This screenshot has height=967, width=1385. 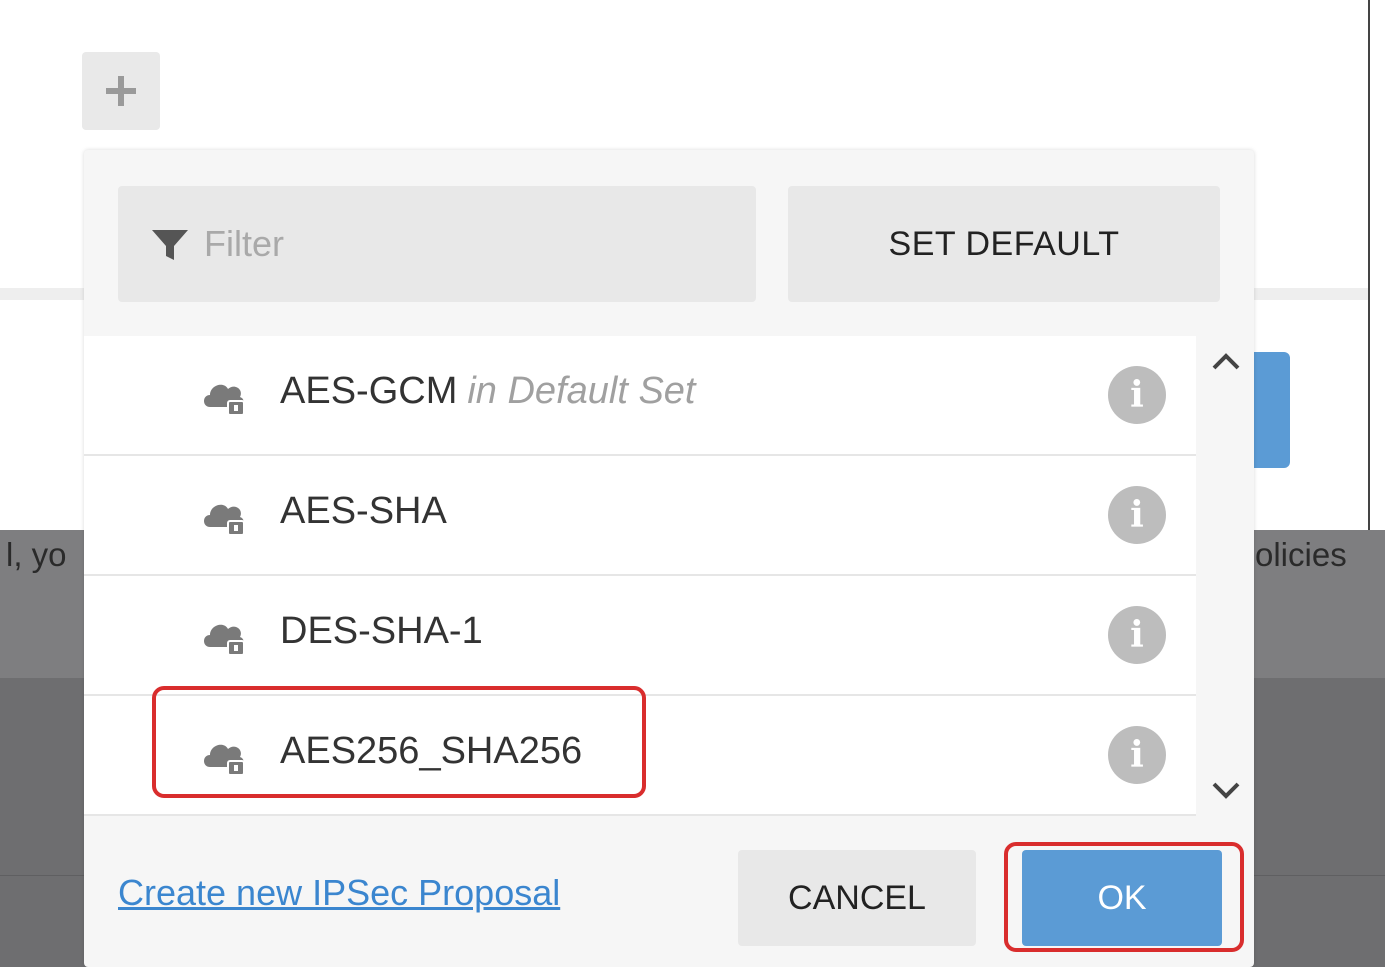 What do you see at coordinates (1369, 265) in the screenshot?
I see `background-edge` at bounding box center [1369, 265].